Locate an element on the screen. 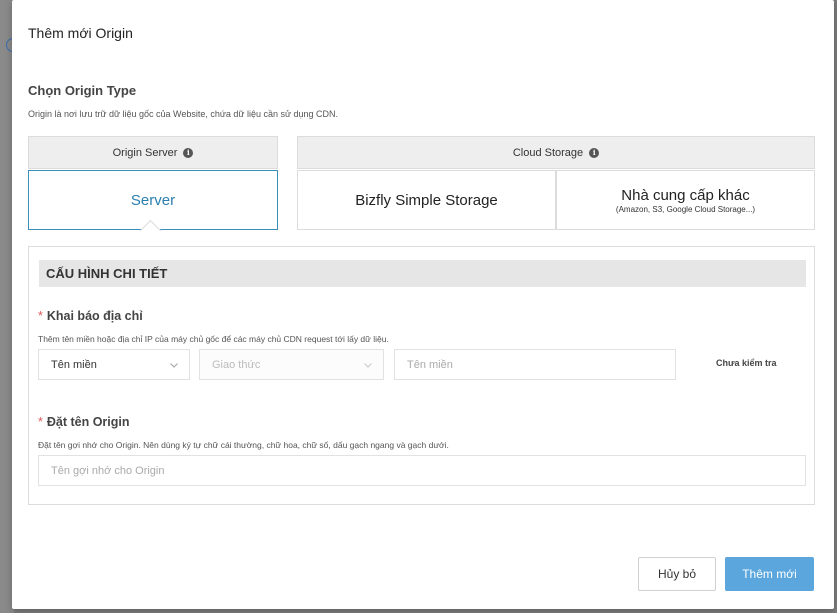 This screenshot has width=837, height=613. option-other-sublabel: (Amazon, S3, Google Cloud Storage...) is located at coordinates (685, 209).